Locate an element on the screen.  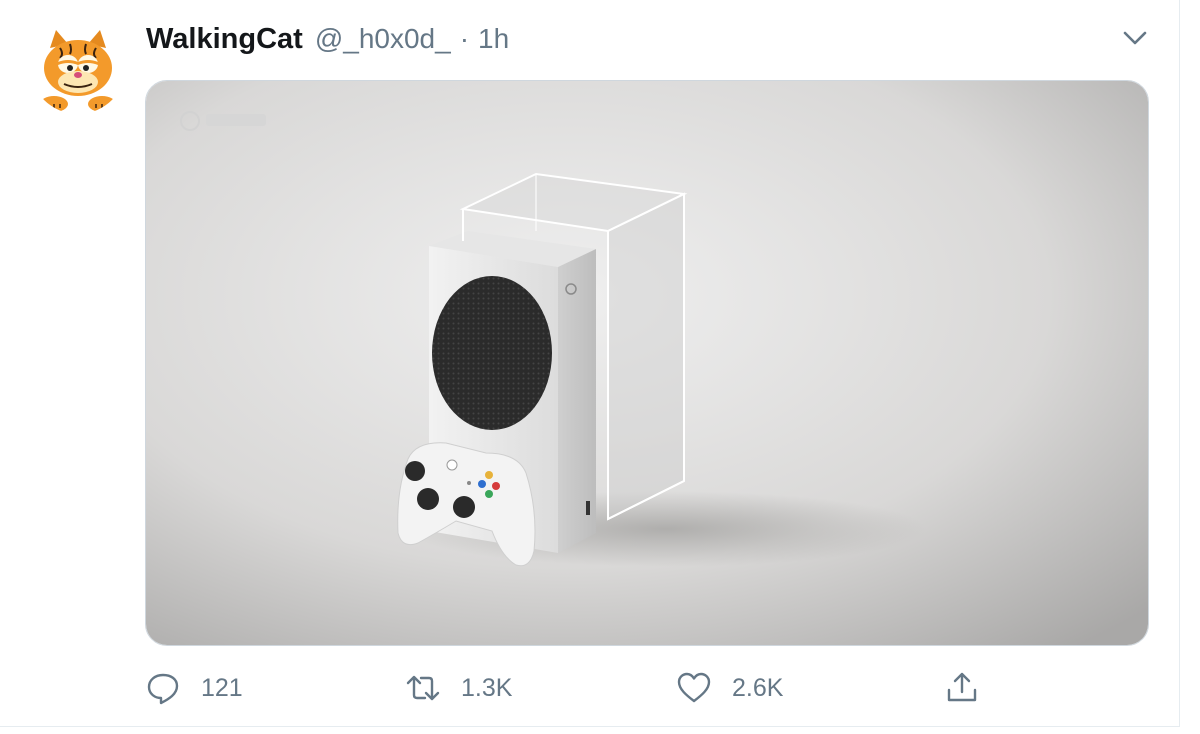
garfield-avatar-icon is located at coordinates (78, 66).